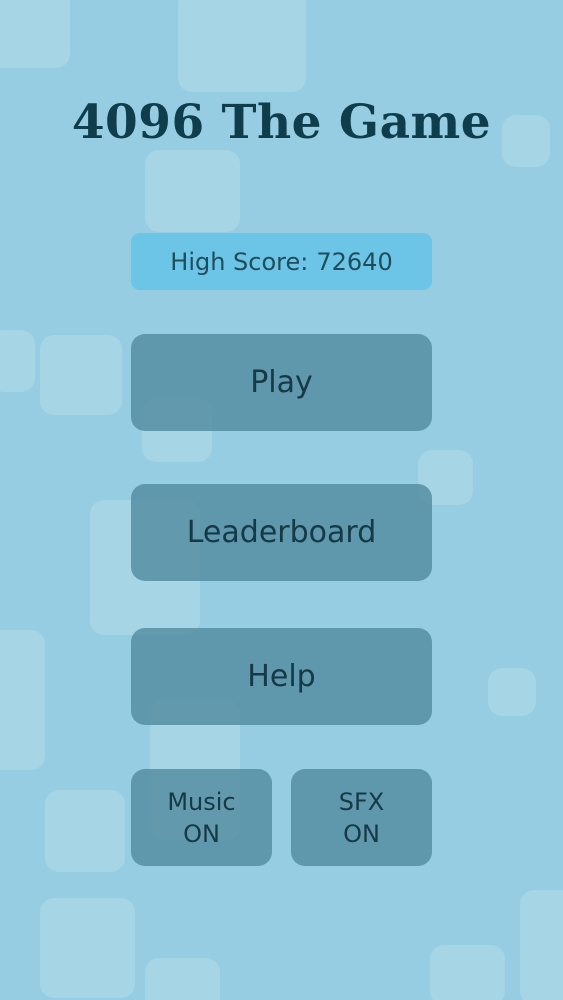 This screenshot has height=1000, width=563. I want to click on high-score-label: High Score:, so click(239, 261).